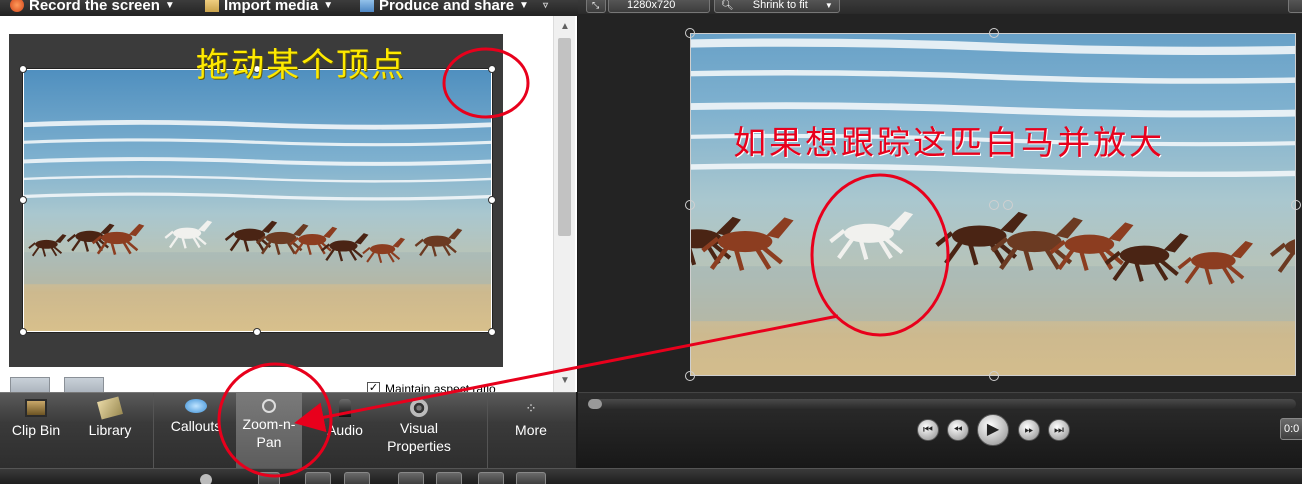 Image resolution: width=1302 pixels, height=484 pixels. Describe the element at coordinates (23, 200) in the screenshot. I see `resize-handle-left` at that location.